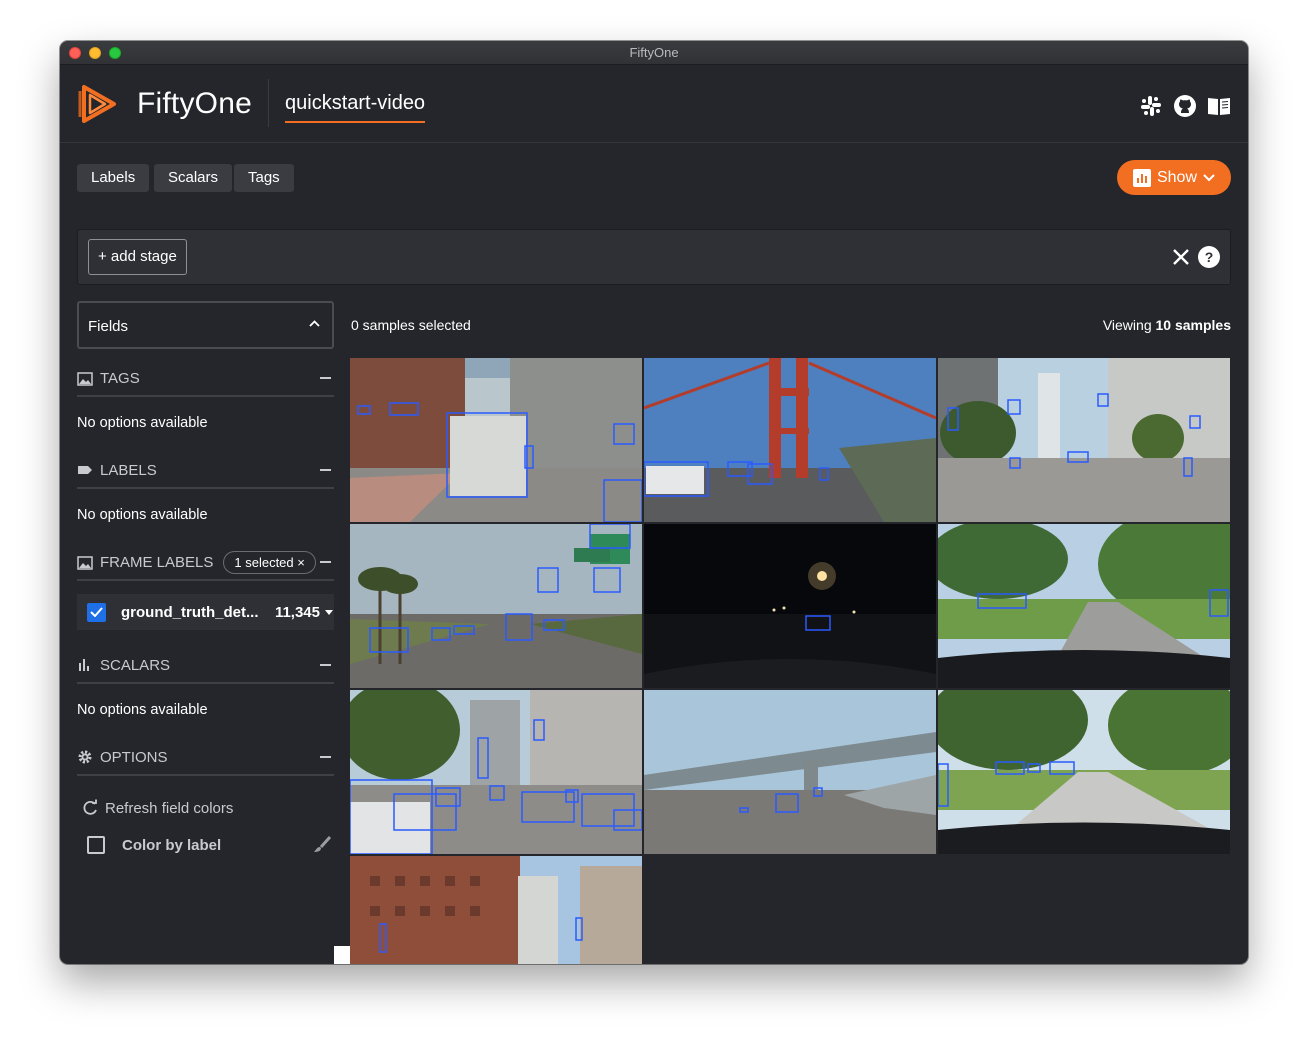 The width and height of the screenshot is (1308, 1044). Describe the element at coordinates (1209, 177) in the screenshot. I see `chevron-down-icon` at that location.